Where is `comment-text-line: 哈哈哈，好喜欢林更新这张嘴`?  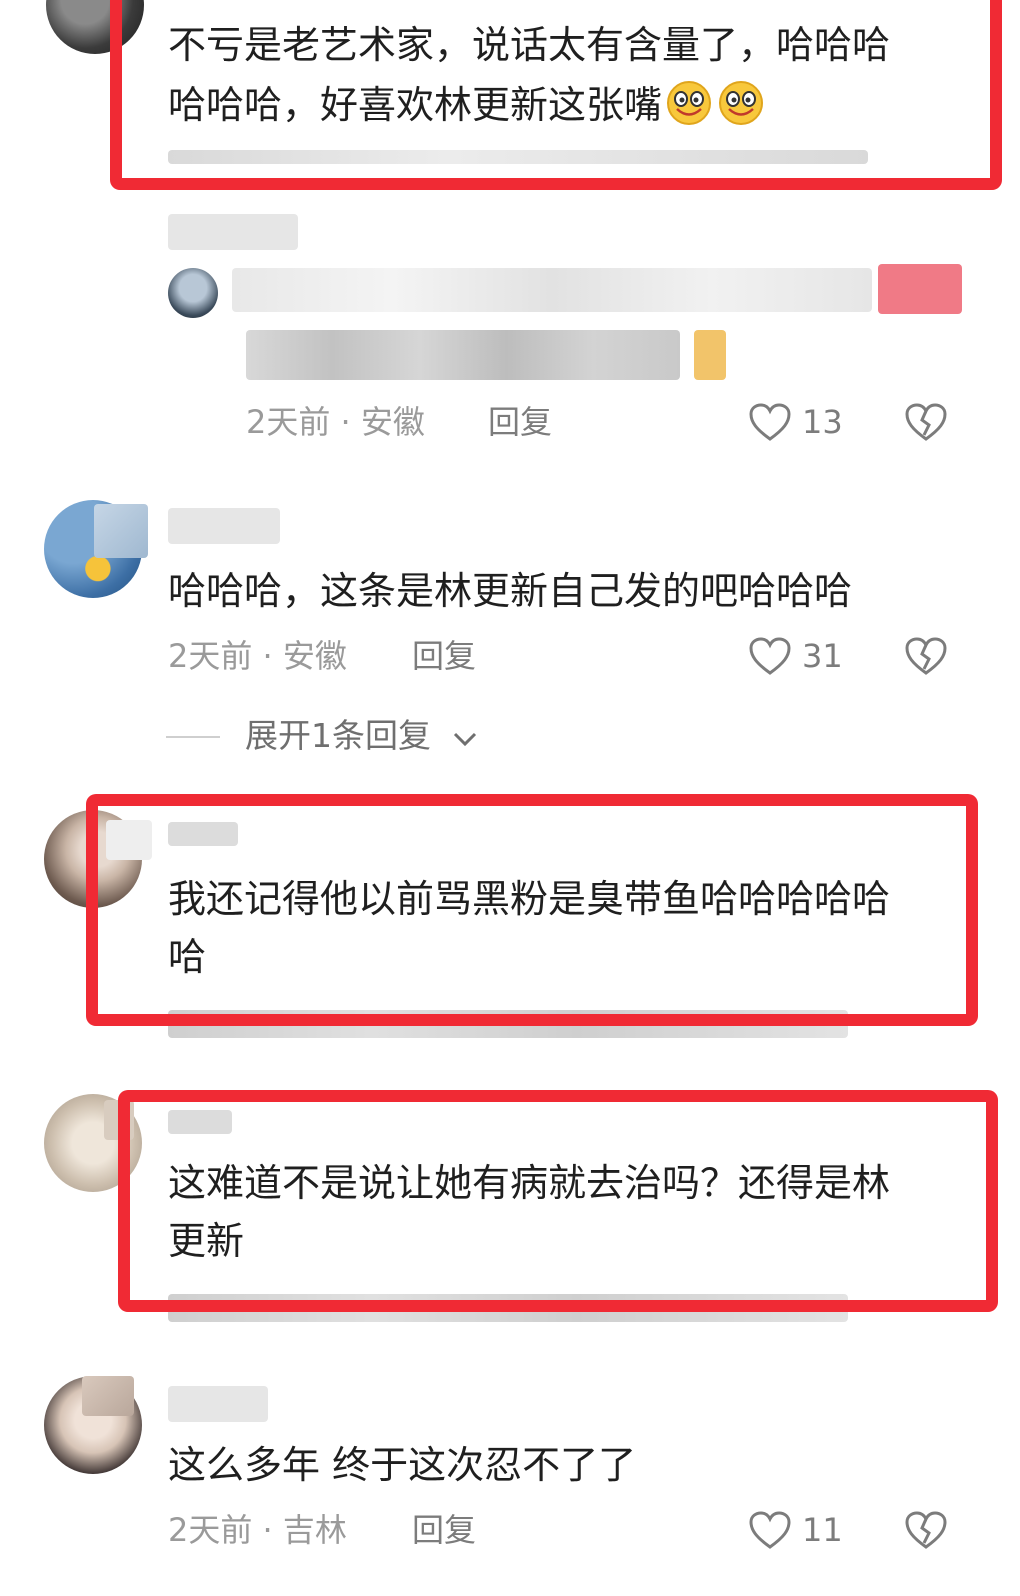 comment-text-line: 哈哈哈，好喜欢林更新这张嘴 is located at coordinates (467, 105).